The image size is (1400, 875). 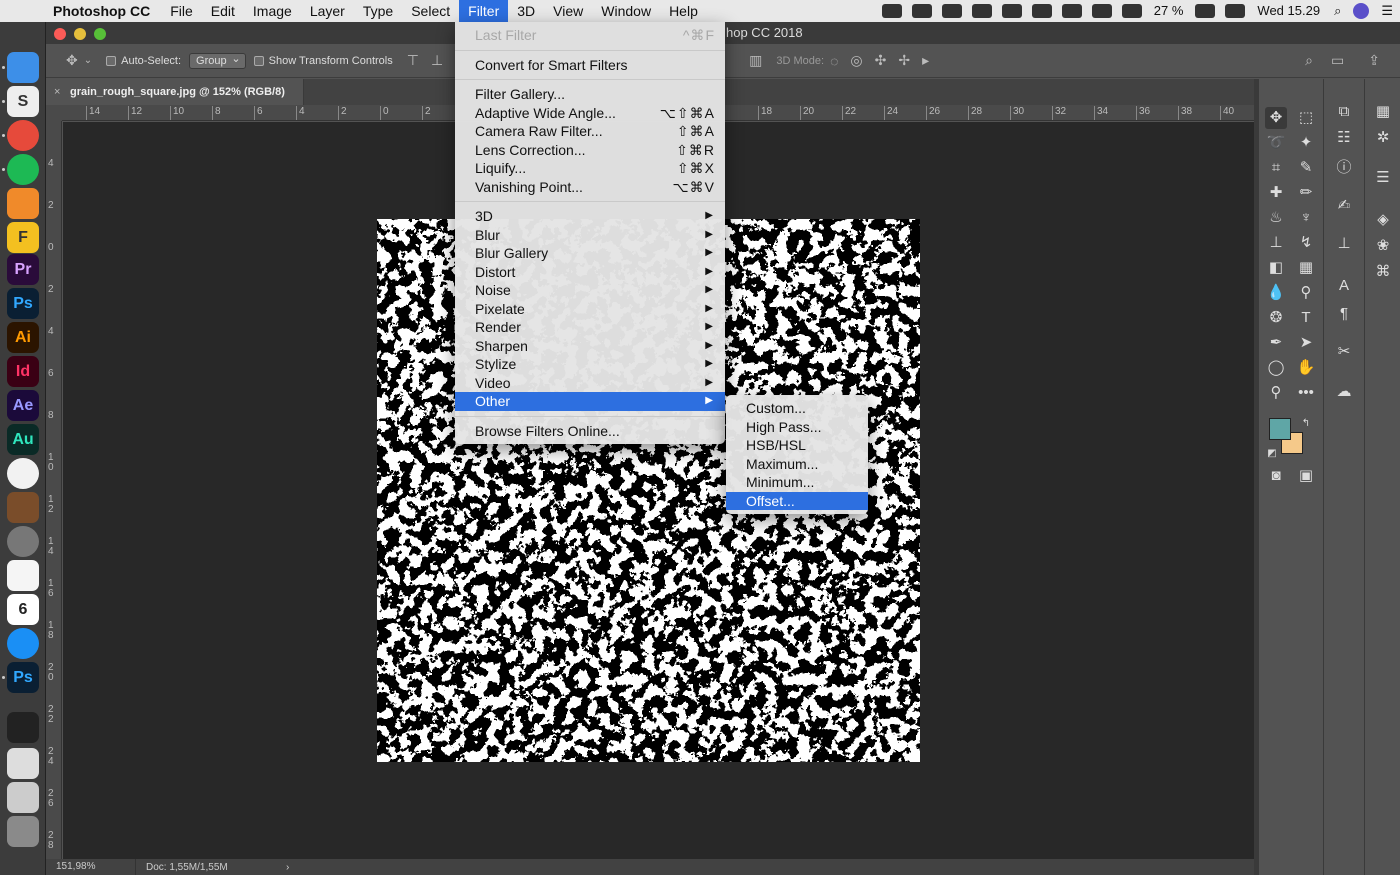 What do you see at coordinates (23, 371) in the screenshot?
I see `indesign-icon: Id` at bounding box center [23, 371].